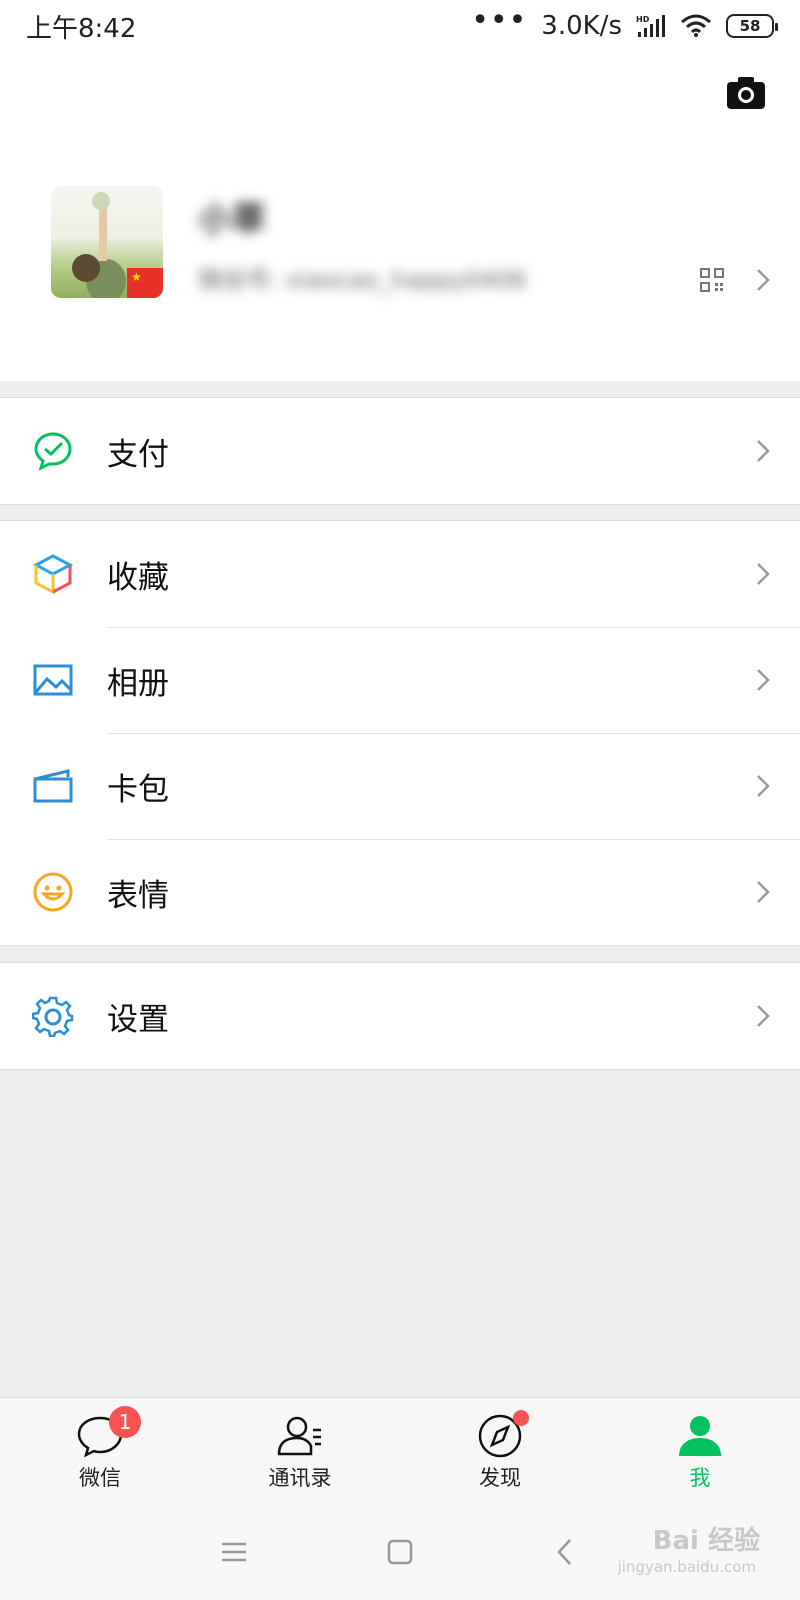  Describe the element at coordinates (521, 1418) in the screenshot. I see `new-content-dot` at that location.